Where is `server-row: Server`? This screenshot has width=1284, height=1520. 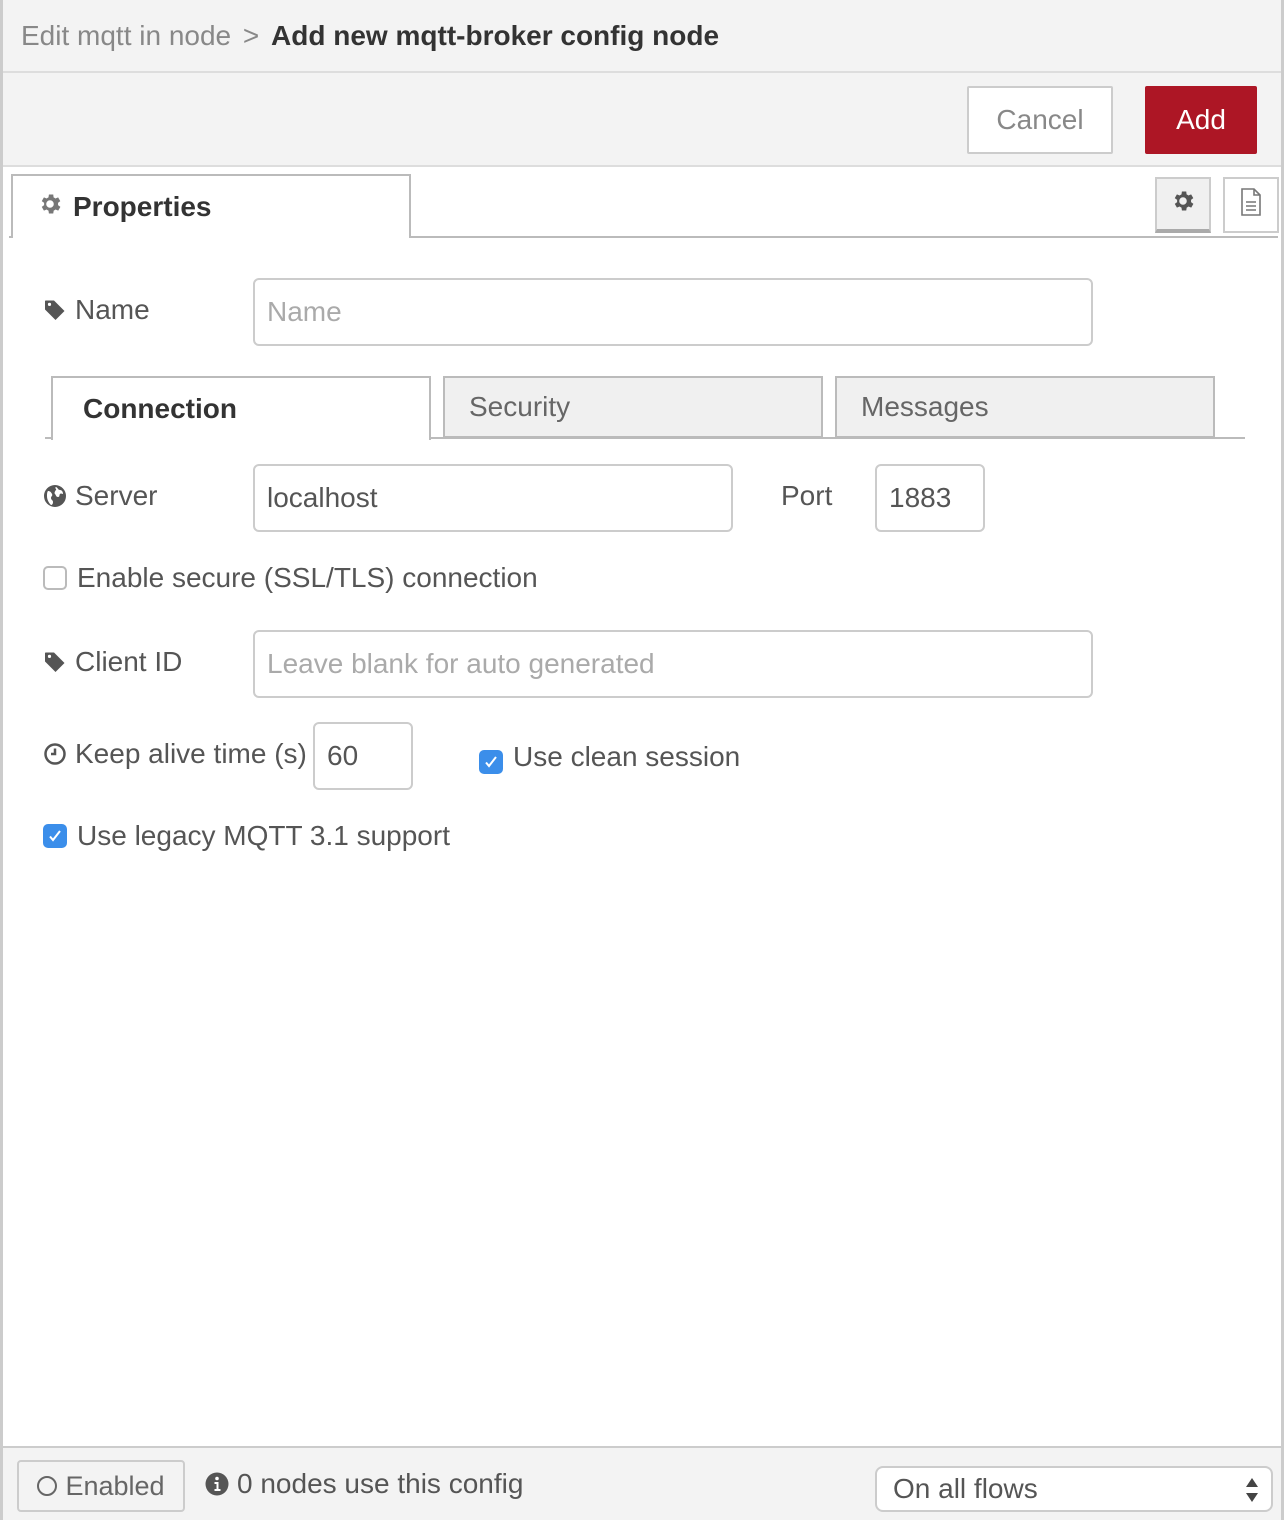 server-row: Server is located at coordinates (100, 496).